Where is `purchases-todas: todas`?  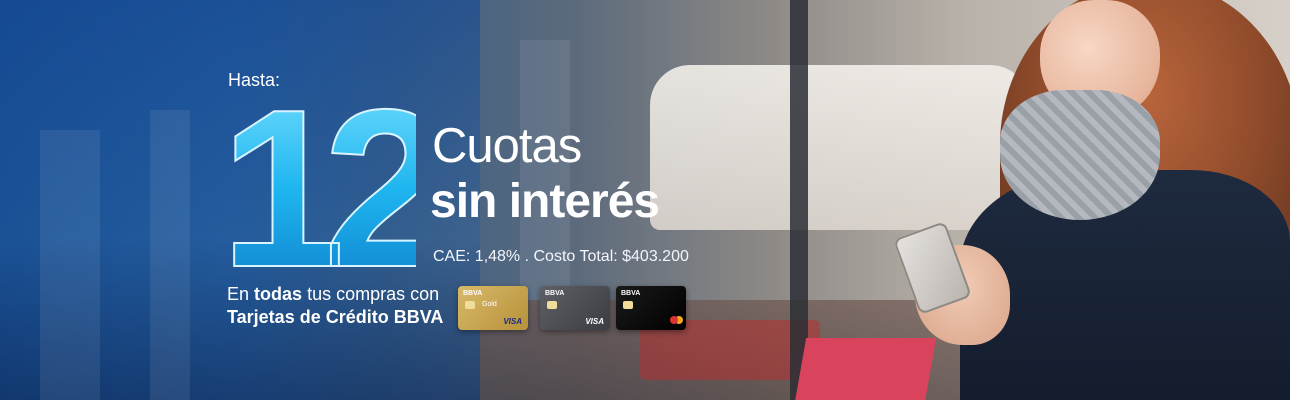 purchases-todas: todas is located at coordinates (278, 294).